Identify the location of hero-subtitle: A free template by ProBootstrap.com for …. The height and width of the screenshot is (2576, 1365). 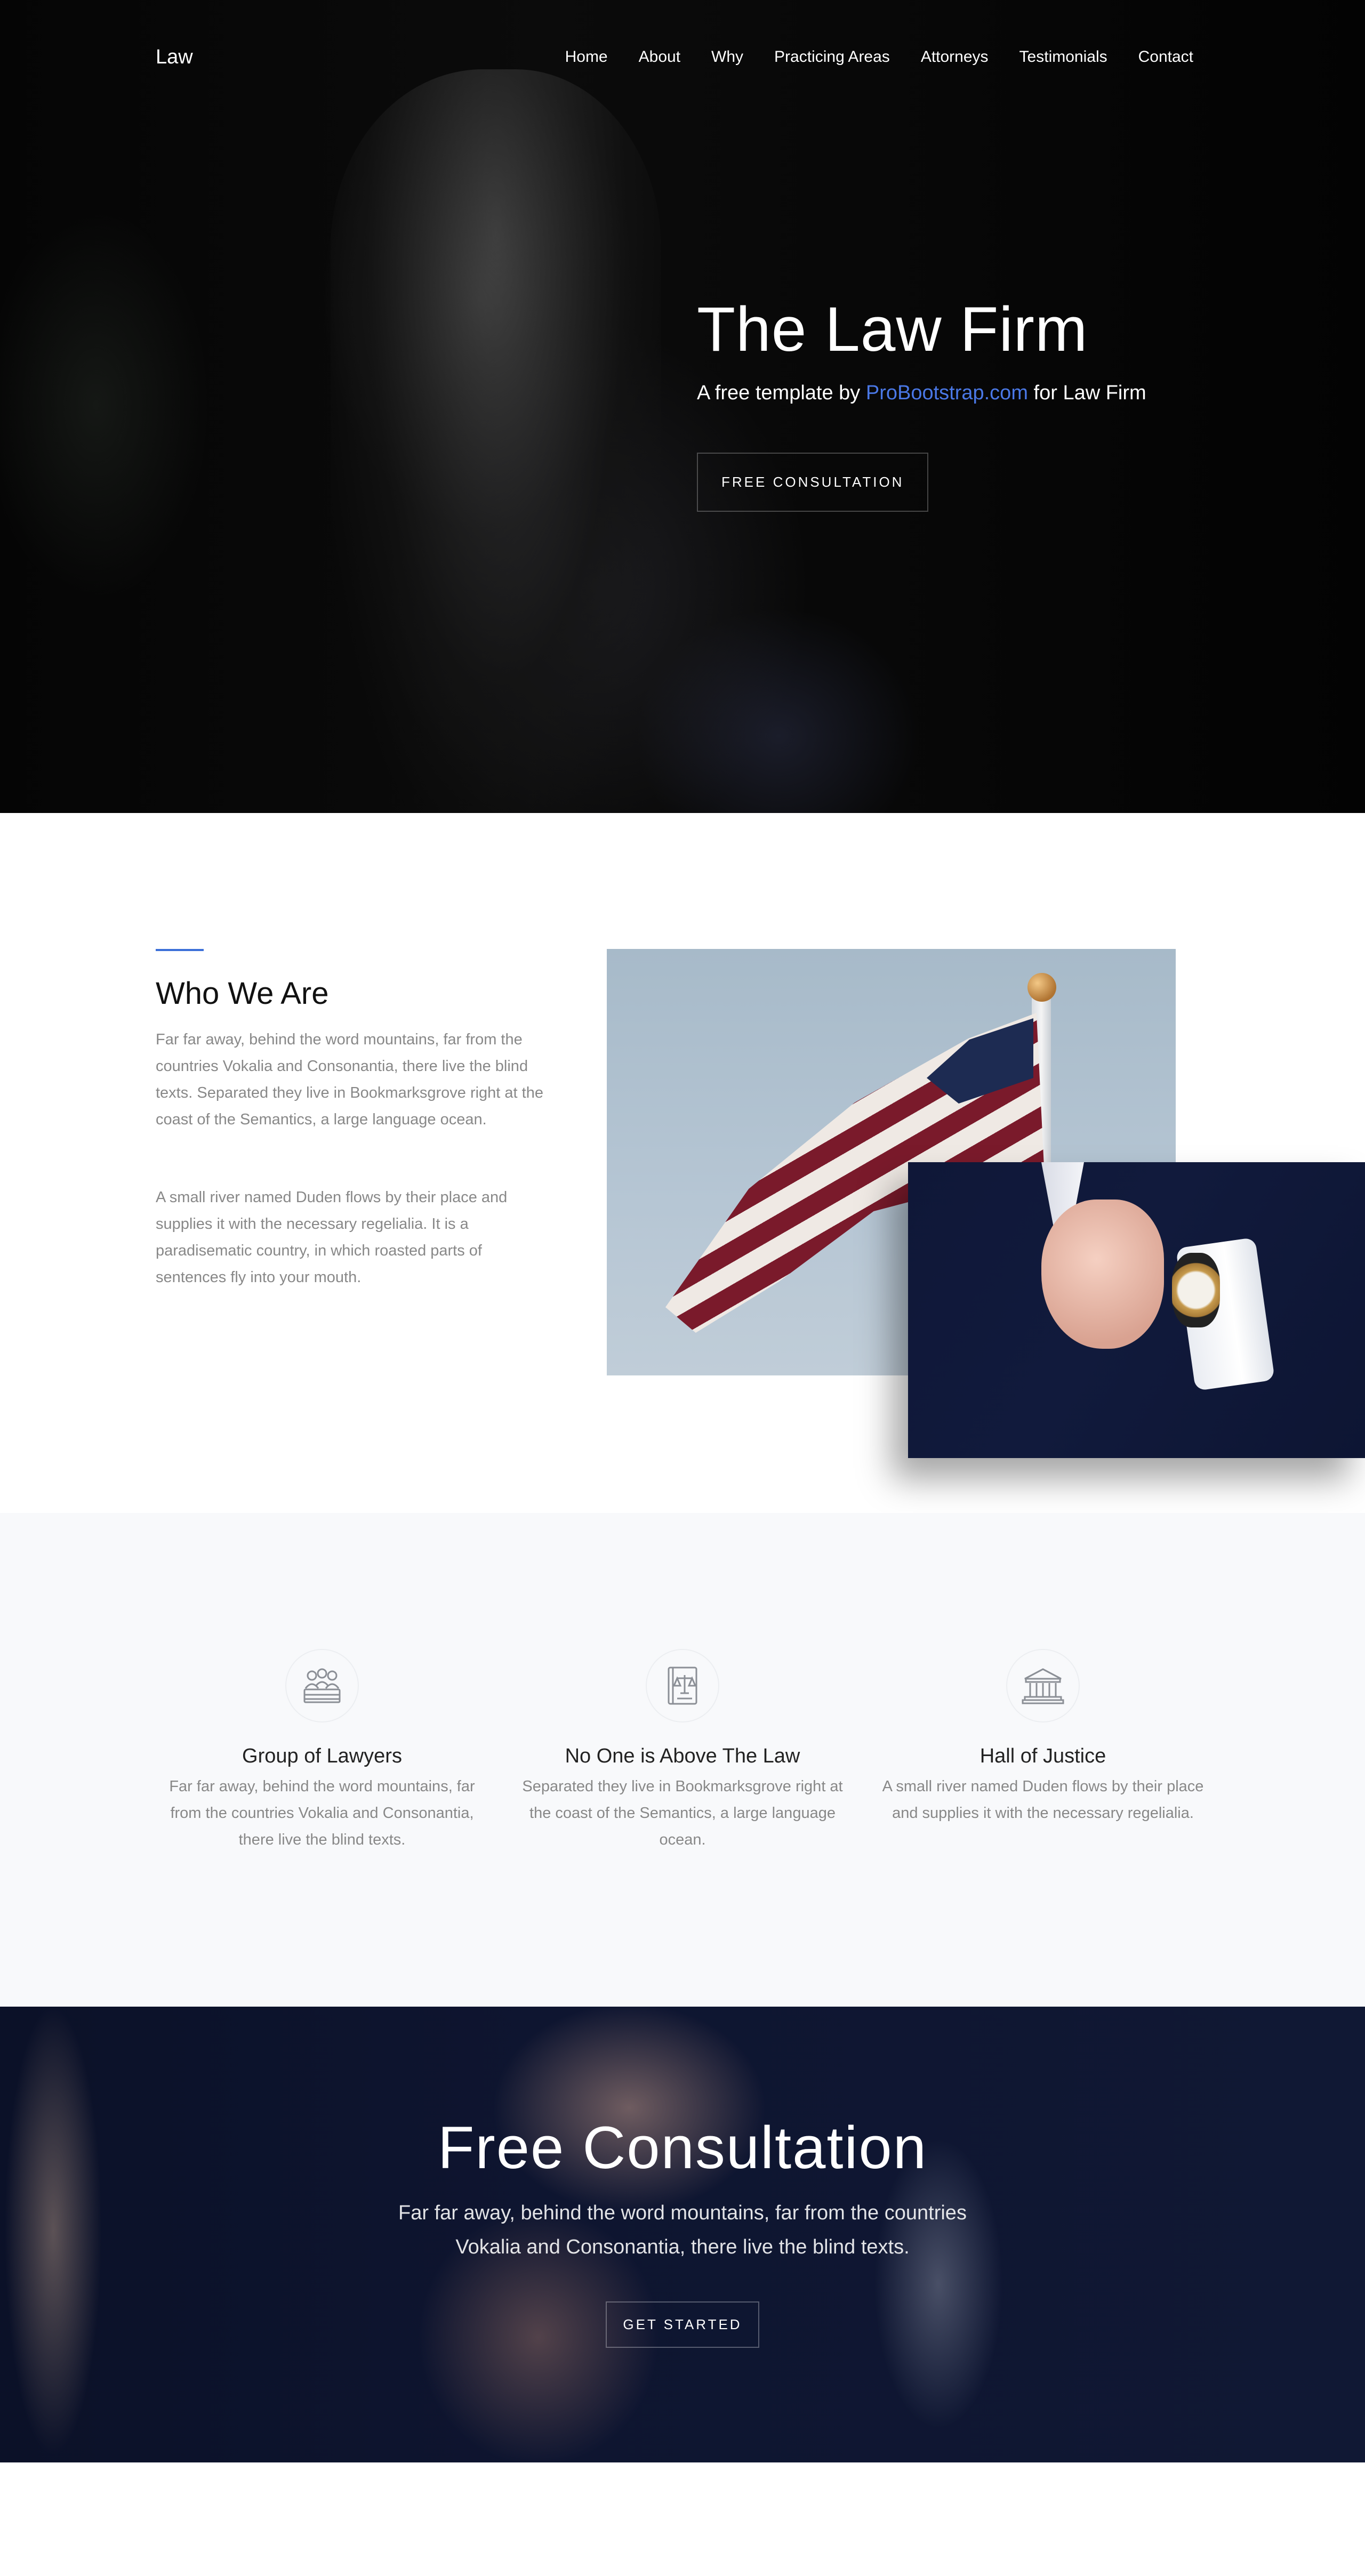
(963, 393).